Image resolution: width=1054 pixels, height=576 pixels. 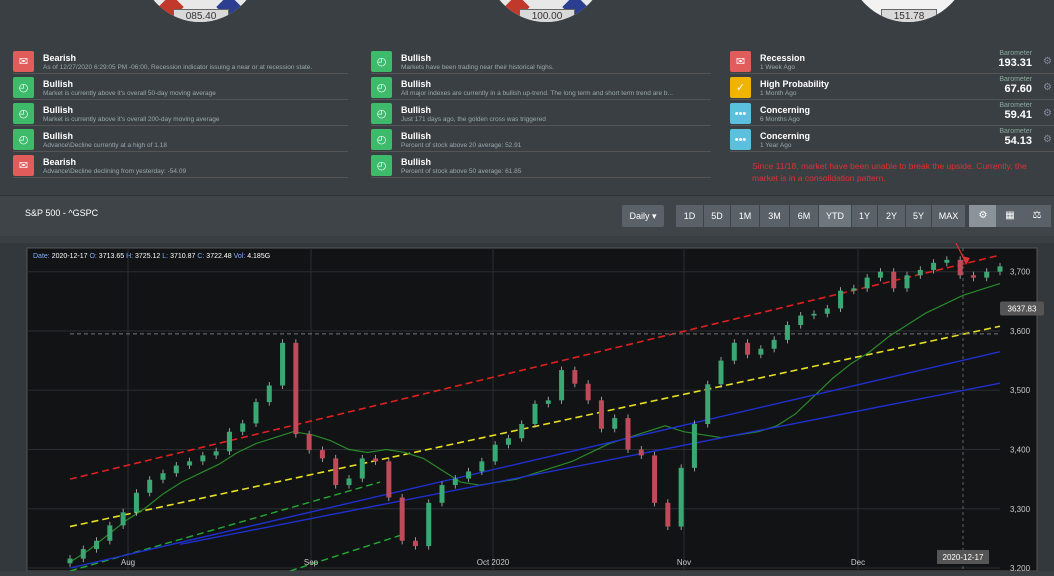 I want to click on scale-tool-button: ⚖, so click(x=1037, y=216).